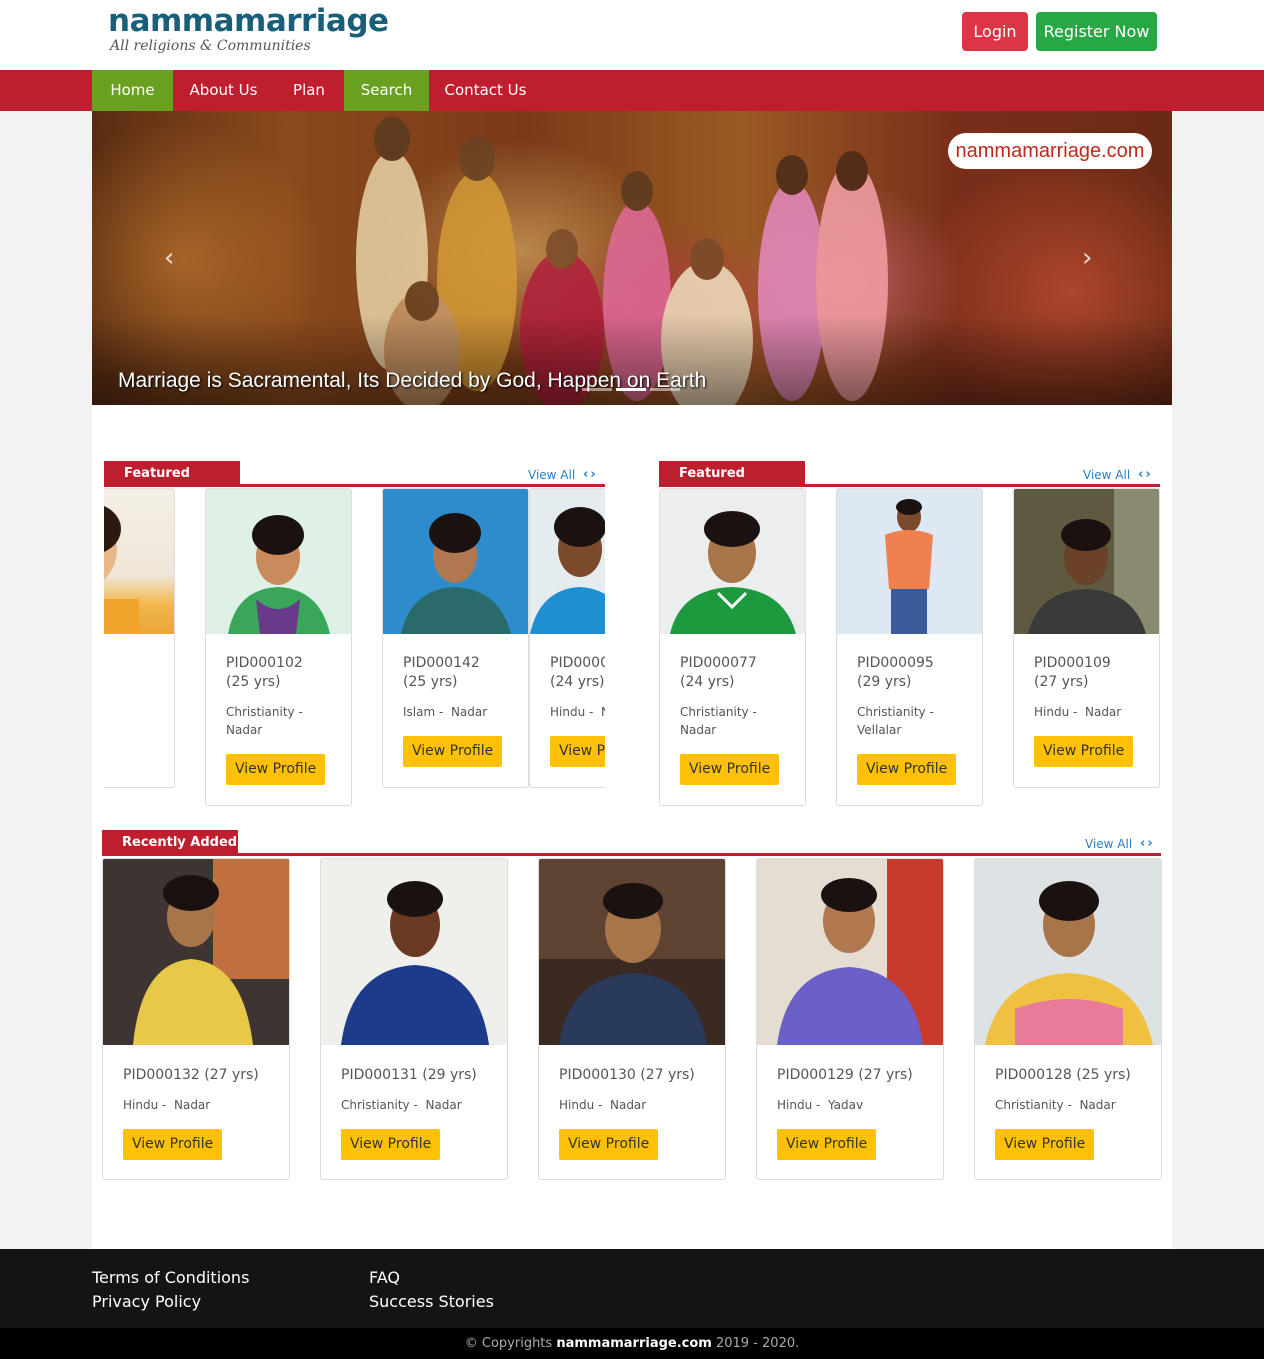 This screenshot has height=1359, width=1264. I want to click on chevron-left-icon: ‹, so click(169, 258).